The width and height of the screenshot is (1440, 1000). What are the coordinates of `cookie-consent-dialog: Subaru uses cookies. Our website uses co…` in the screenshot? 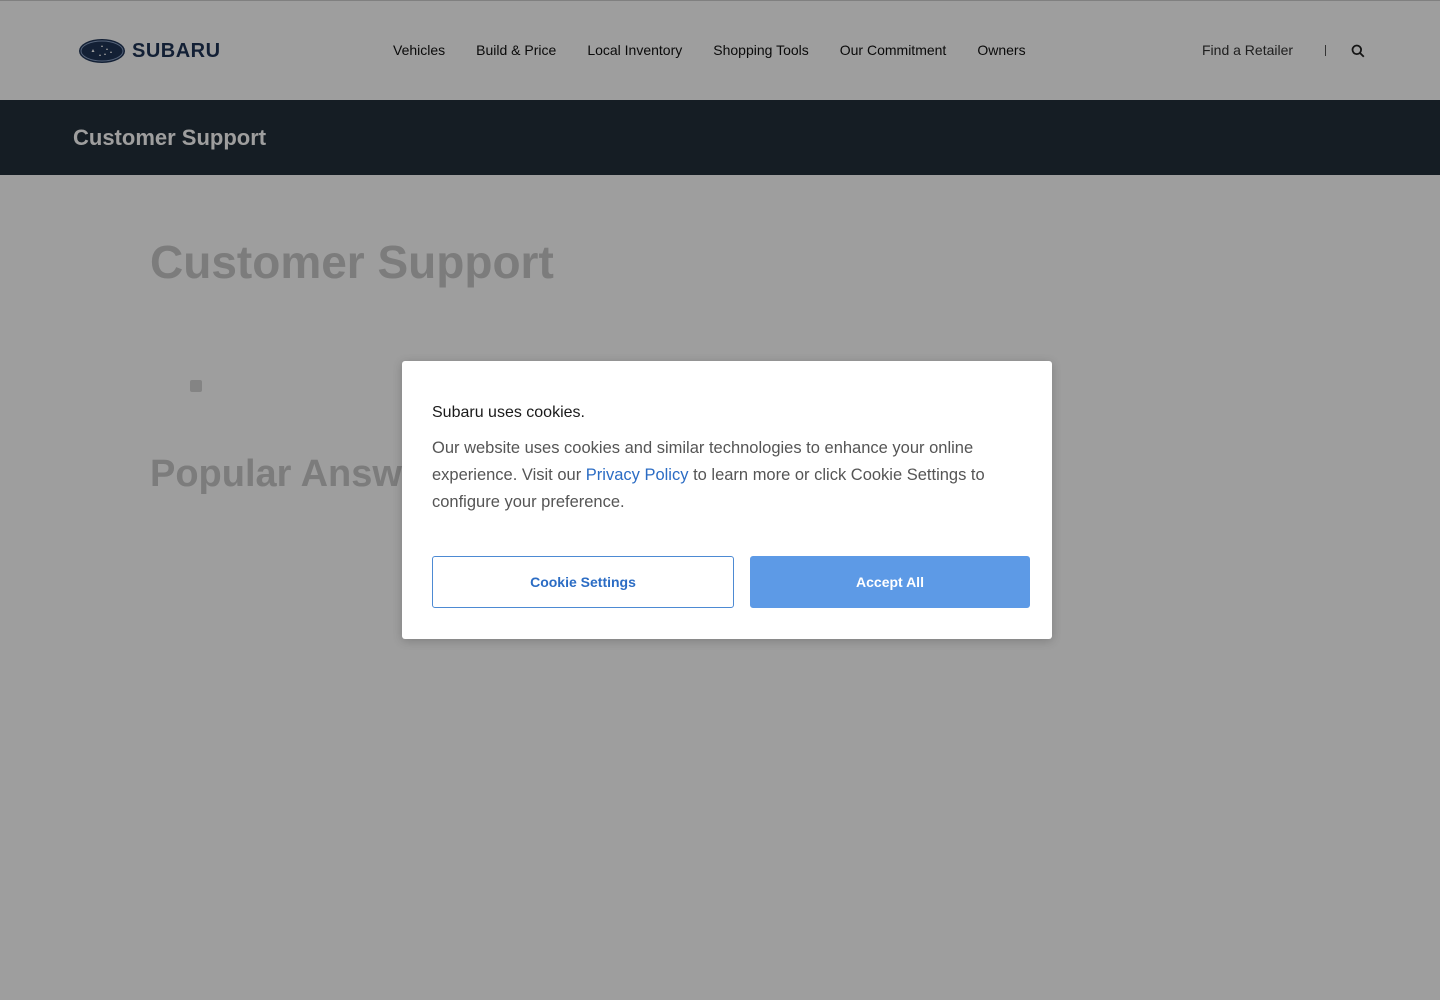 It's located at (727, 500).